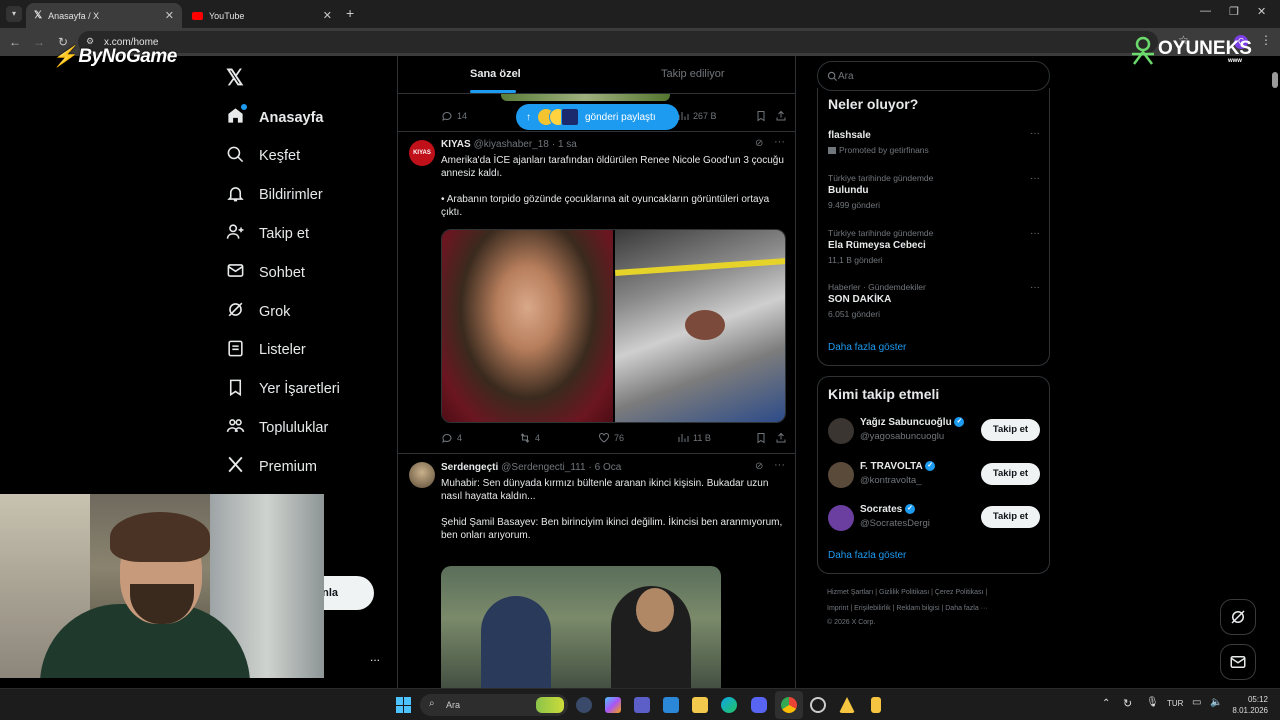 The image size is (1280, 720). What do you see at coordinates (1266, 40) in the screenshot?
I see `menu-icon: ⋮` at bounding box center [1266, 40].